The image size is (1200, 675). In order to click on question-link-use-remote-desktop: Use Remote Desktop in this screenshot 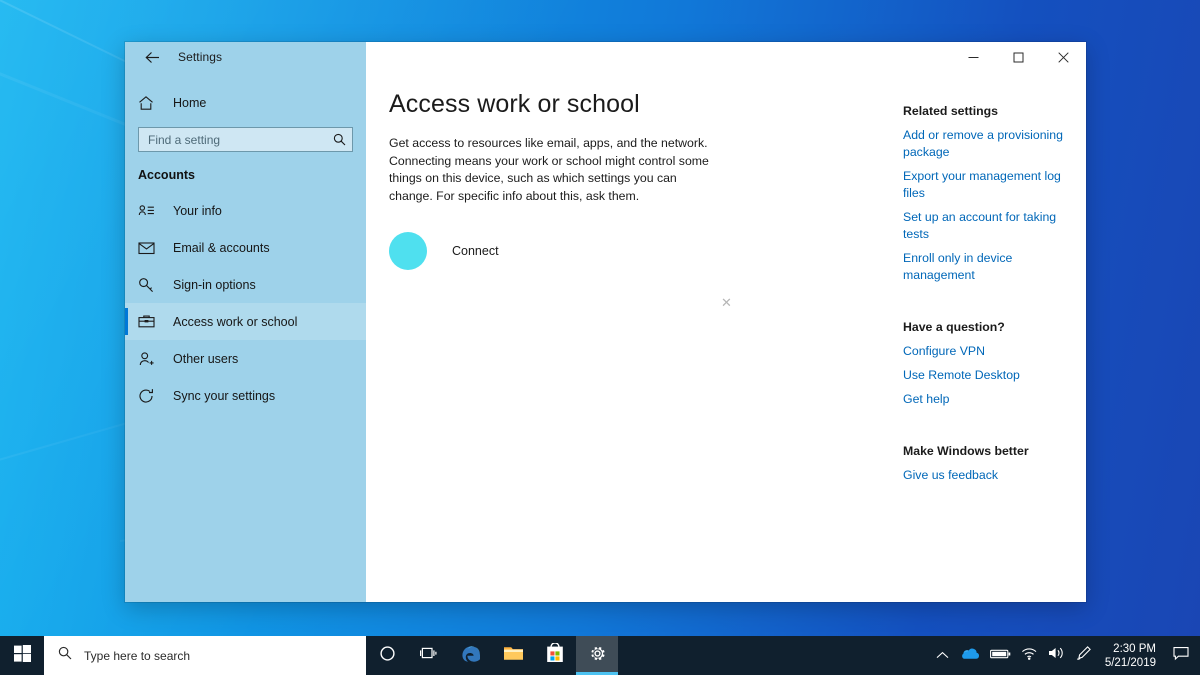, I will do `click(993, 375)`.